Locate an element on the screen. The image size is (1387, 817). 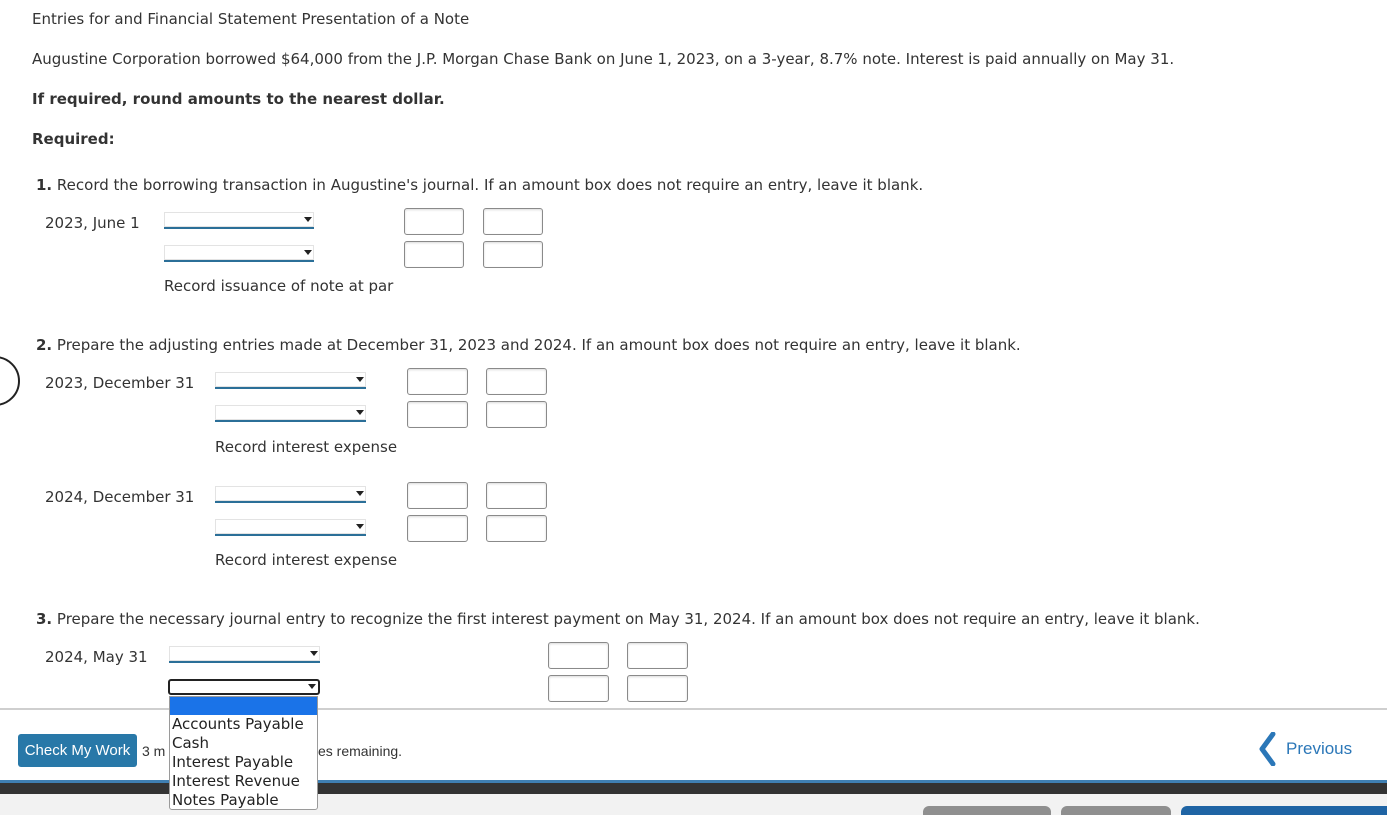
chevron-left-icon is located at coordinates (1267, 749).